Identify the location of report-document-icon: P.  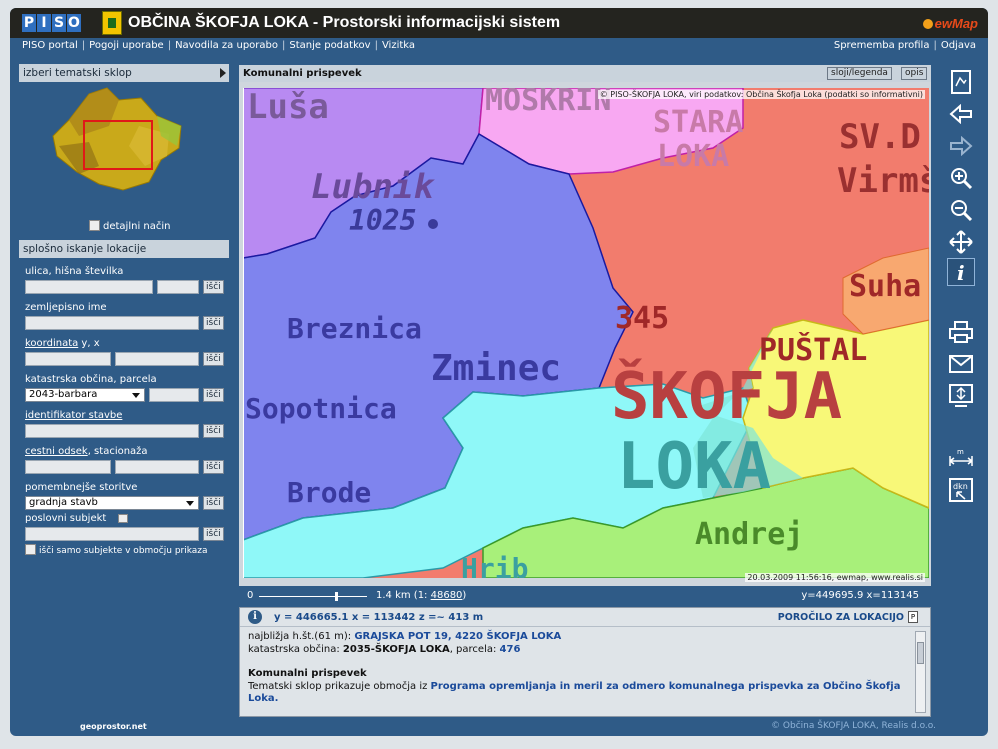
(913, 617).